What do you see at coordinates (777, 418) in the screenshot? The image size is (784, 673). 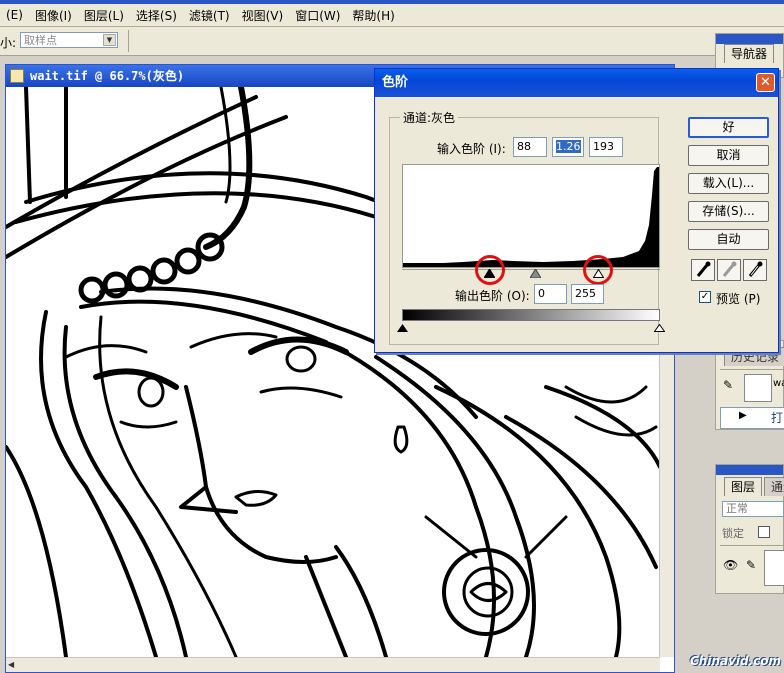 I see `history-step-label: 打` at bounding box center [777, 418].